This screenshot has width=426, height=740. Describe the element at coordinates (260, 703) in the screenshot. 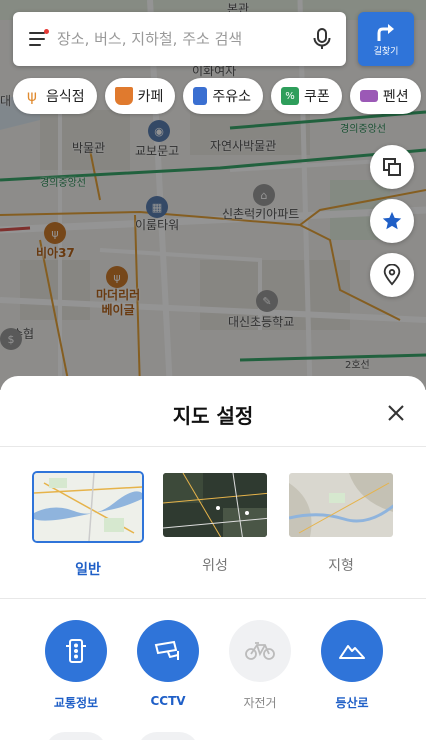

I see `layer-label: 자전거` at that location.